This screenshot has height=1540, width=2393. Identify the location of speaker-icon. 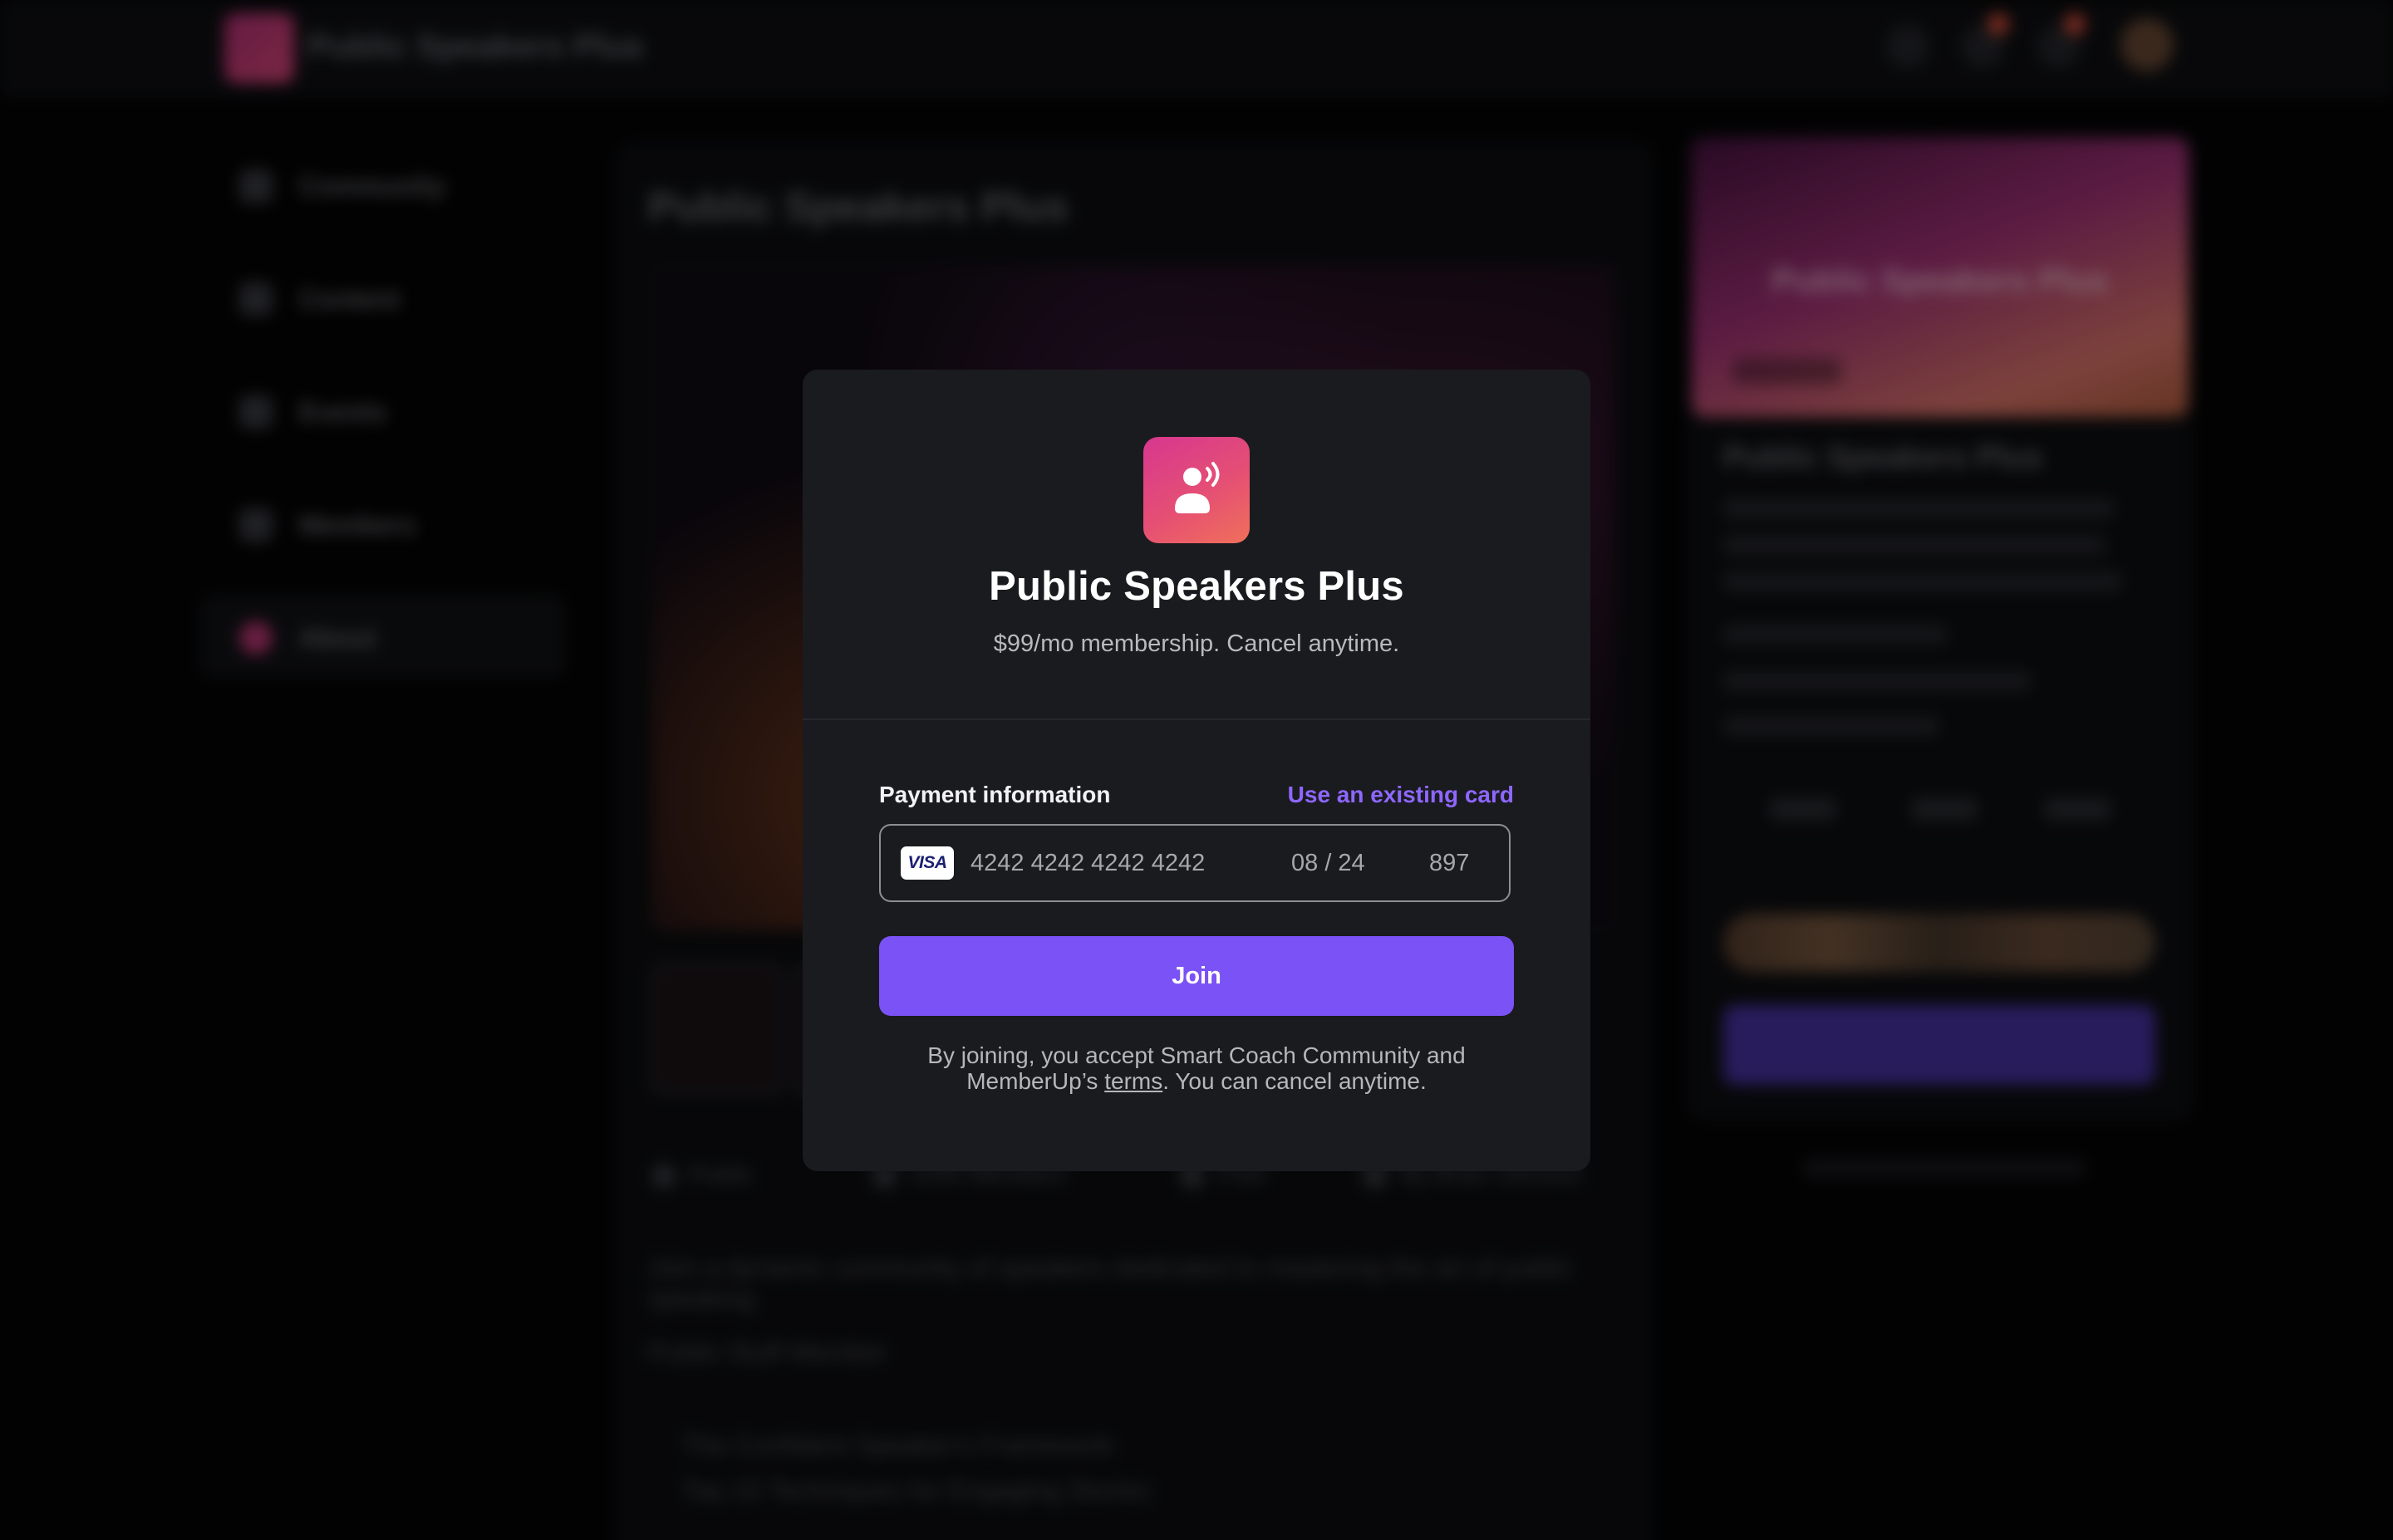
(1196, 490).